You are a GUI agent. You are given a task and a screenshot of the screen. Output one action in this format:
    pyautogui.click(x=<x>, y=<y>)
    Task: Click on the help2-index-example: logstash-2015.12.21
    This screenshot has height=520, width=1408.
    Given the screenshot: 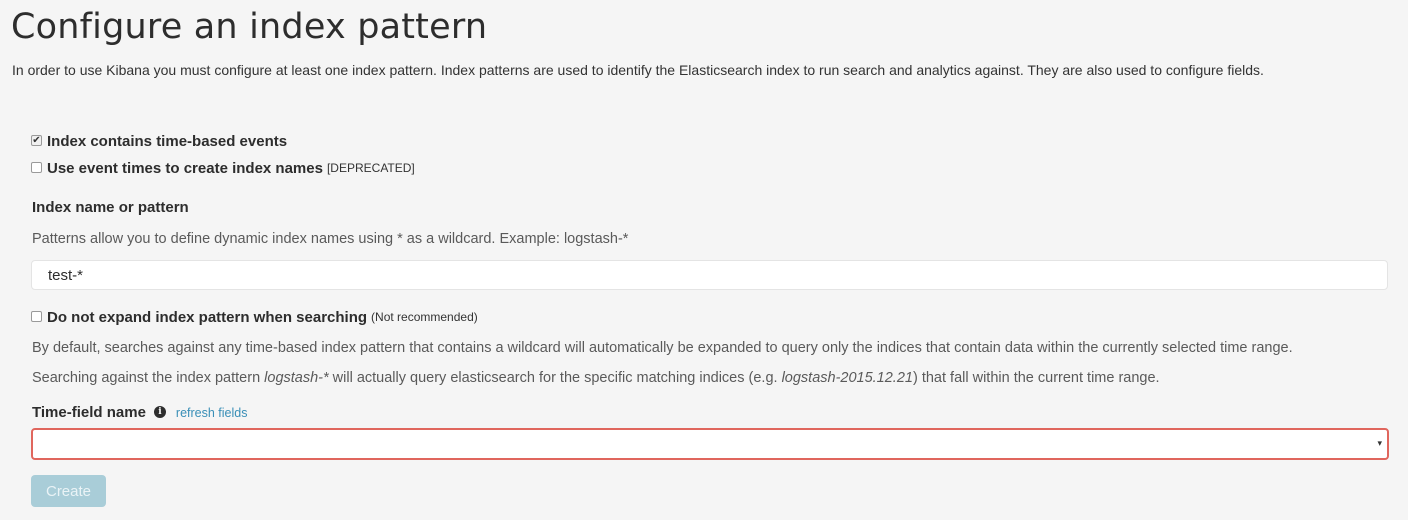 What is the action you would take?
    pyautogui.click(x=847, y=378)
    